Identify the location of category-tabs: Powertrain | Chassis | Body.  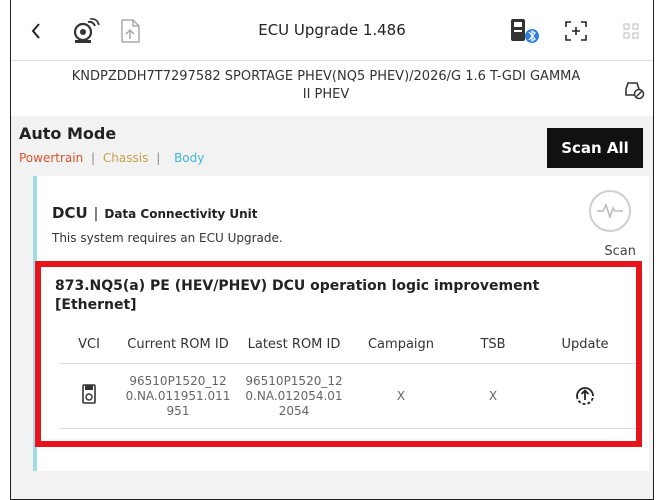
(111, 158).